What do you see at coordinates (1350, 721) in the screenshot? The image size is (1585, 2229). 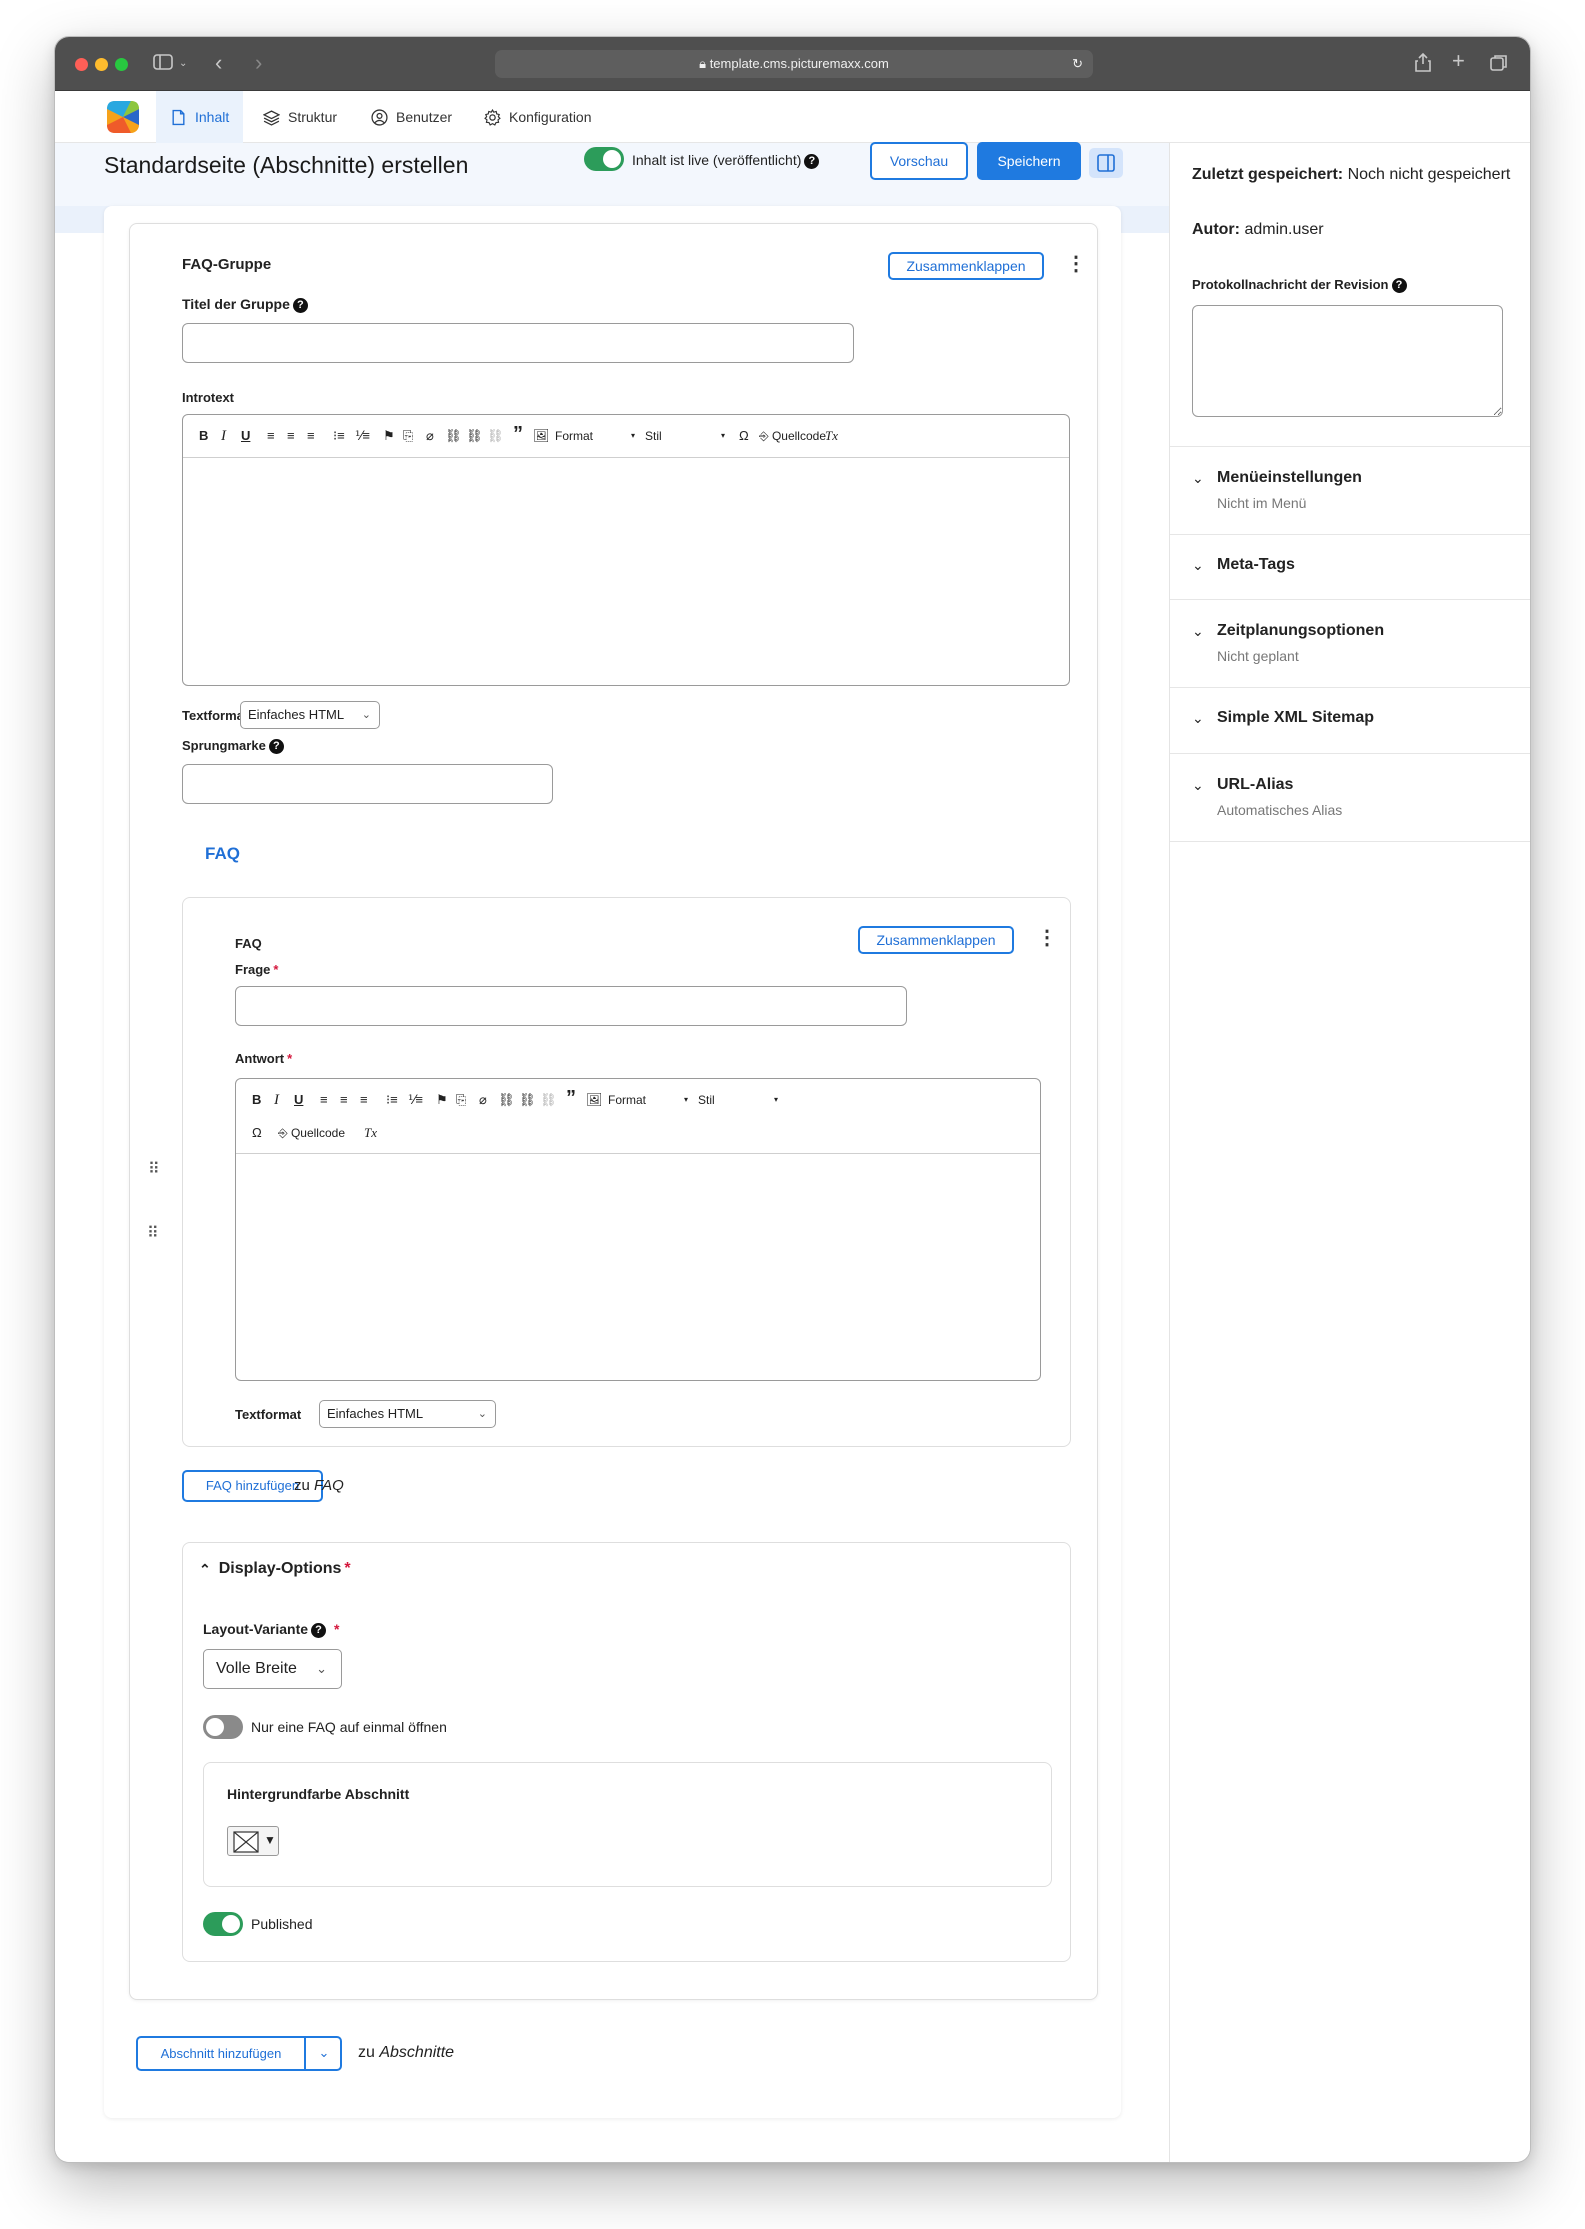 I see `sidebar-xml-sitemap: ⌄ Simple XML Sitemap` at bounding box center [1350, 721].